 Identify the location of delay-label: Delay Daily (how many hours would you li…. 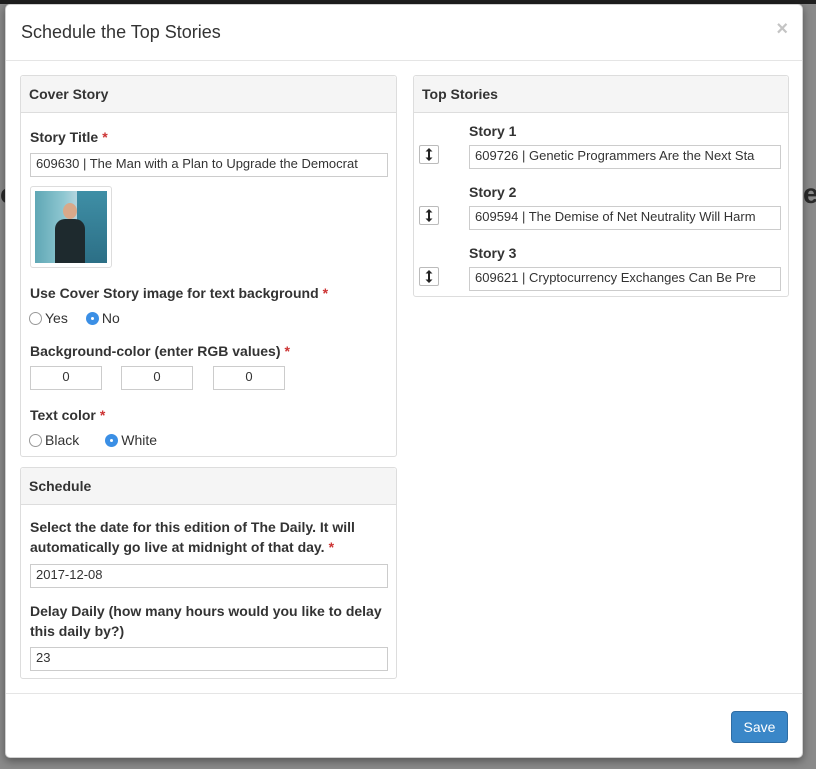
(206, 621).